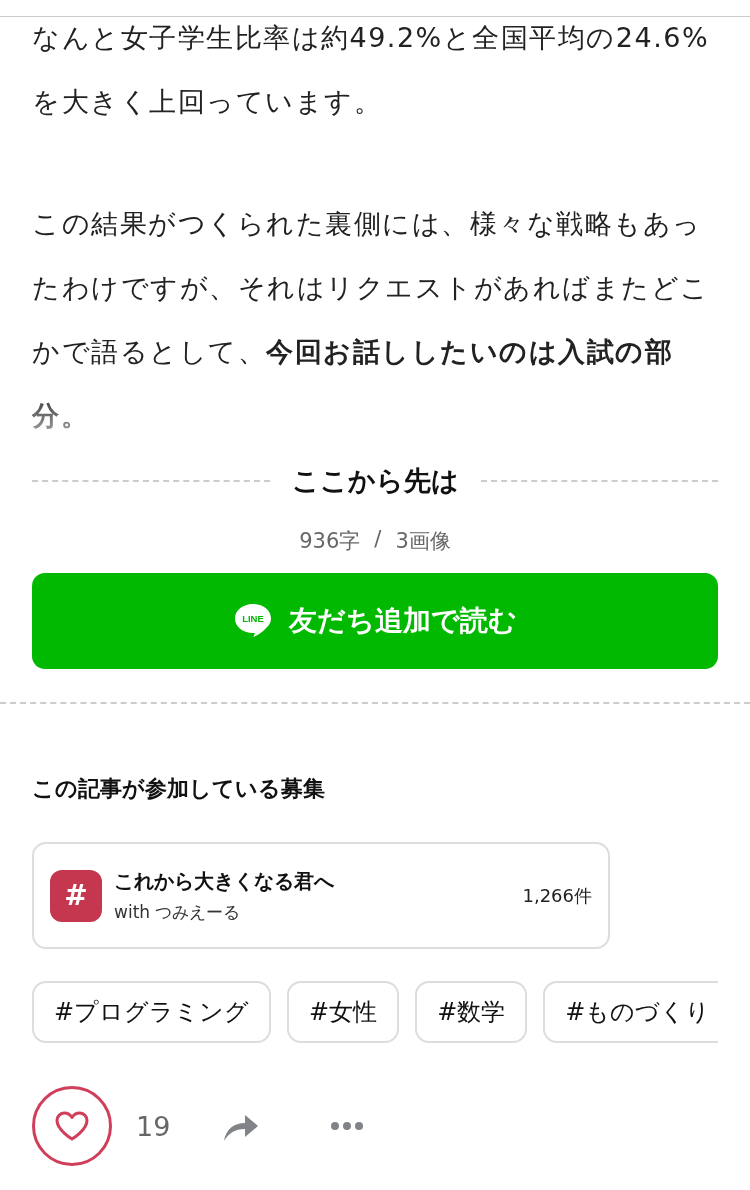 The image size is (750, 1190). Describe the element at coordinates (347, 1126) in the screenshot. I see `more-icon` at that location.